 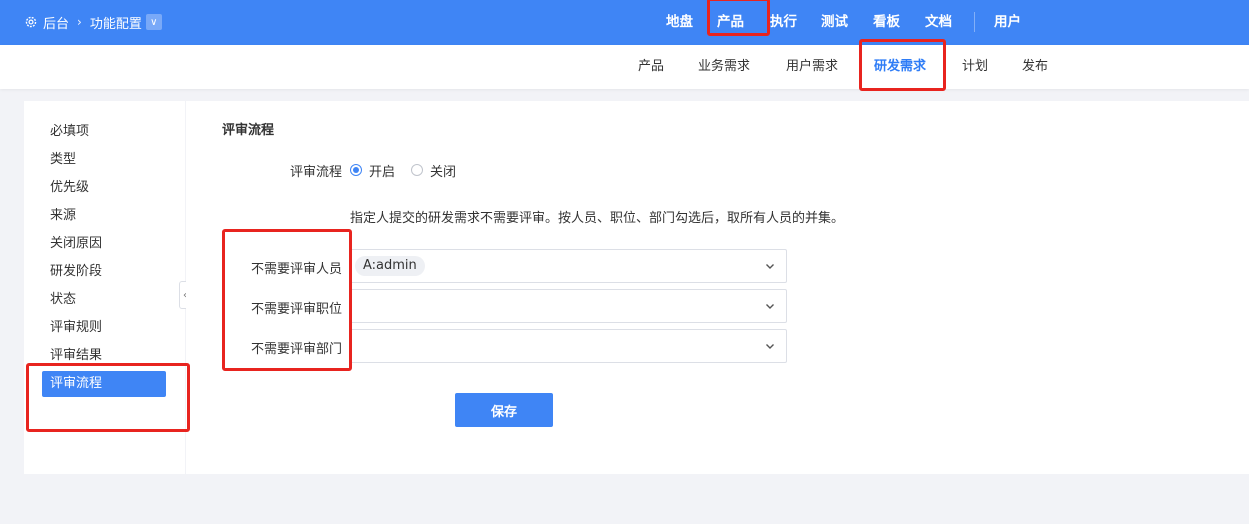 I want to click on sidebar-item-required: 必填项, so click(x=104, y=132).